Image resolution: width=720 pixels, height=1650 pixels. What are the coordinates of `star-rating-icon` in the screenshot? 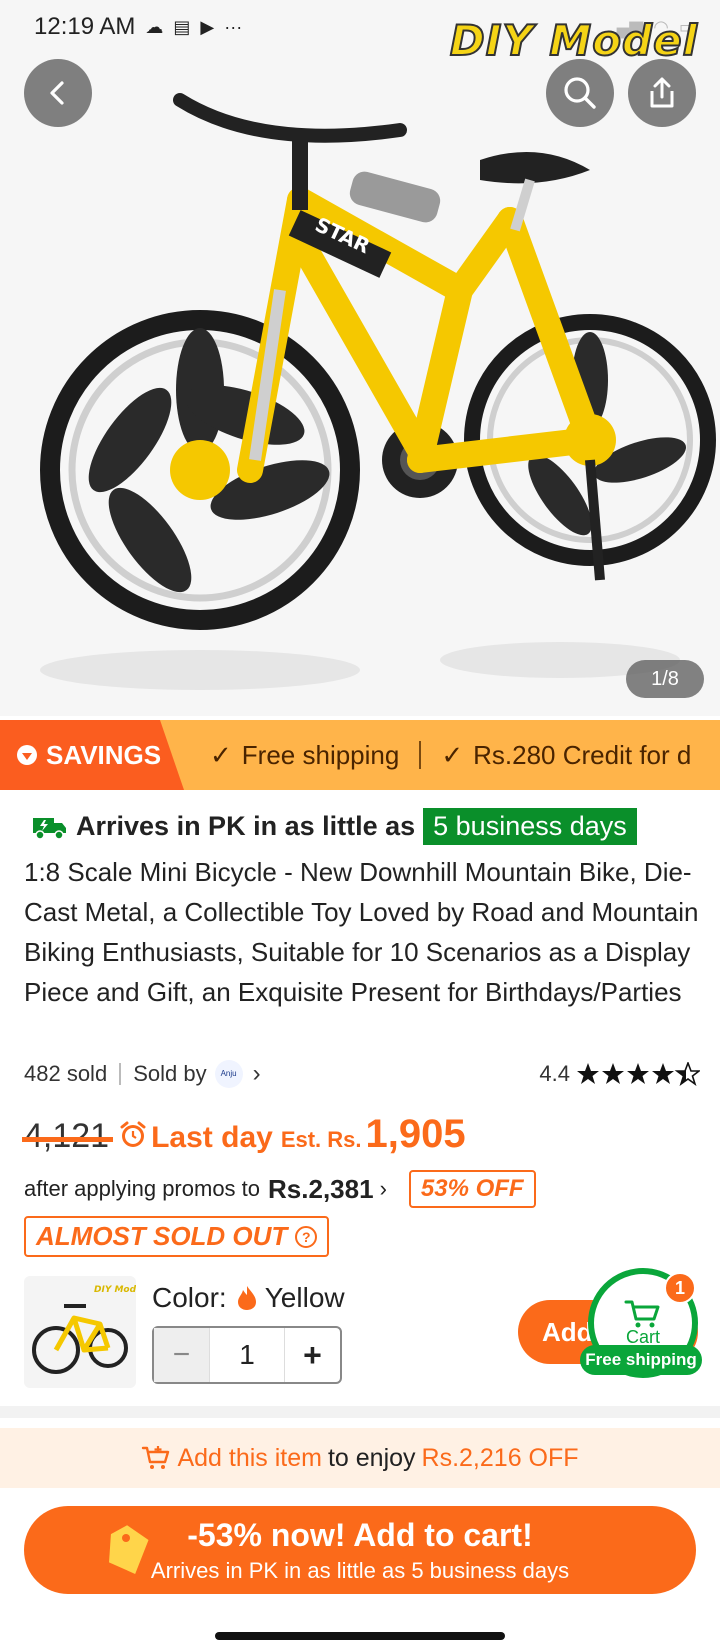 It's located at (638, 1073).